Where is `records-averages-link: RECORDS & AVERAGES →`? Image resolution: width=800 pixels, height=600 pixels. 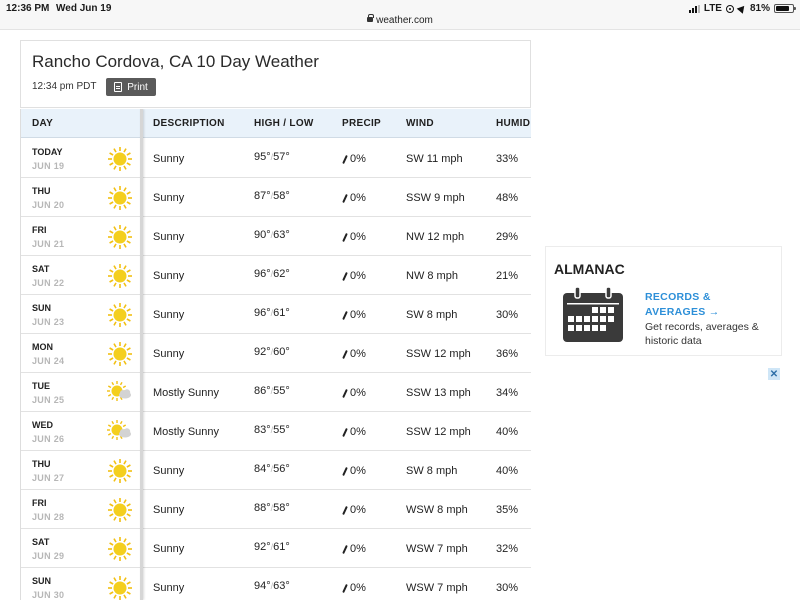 records-averages-link: RECORDS & AVERAGES → is located at coordinates (682, 305).